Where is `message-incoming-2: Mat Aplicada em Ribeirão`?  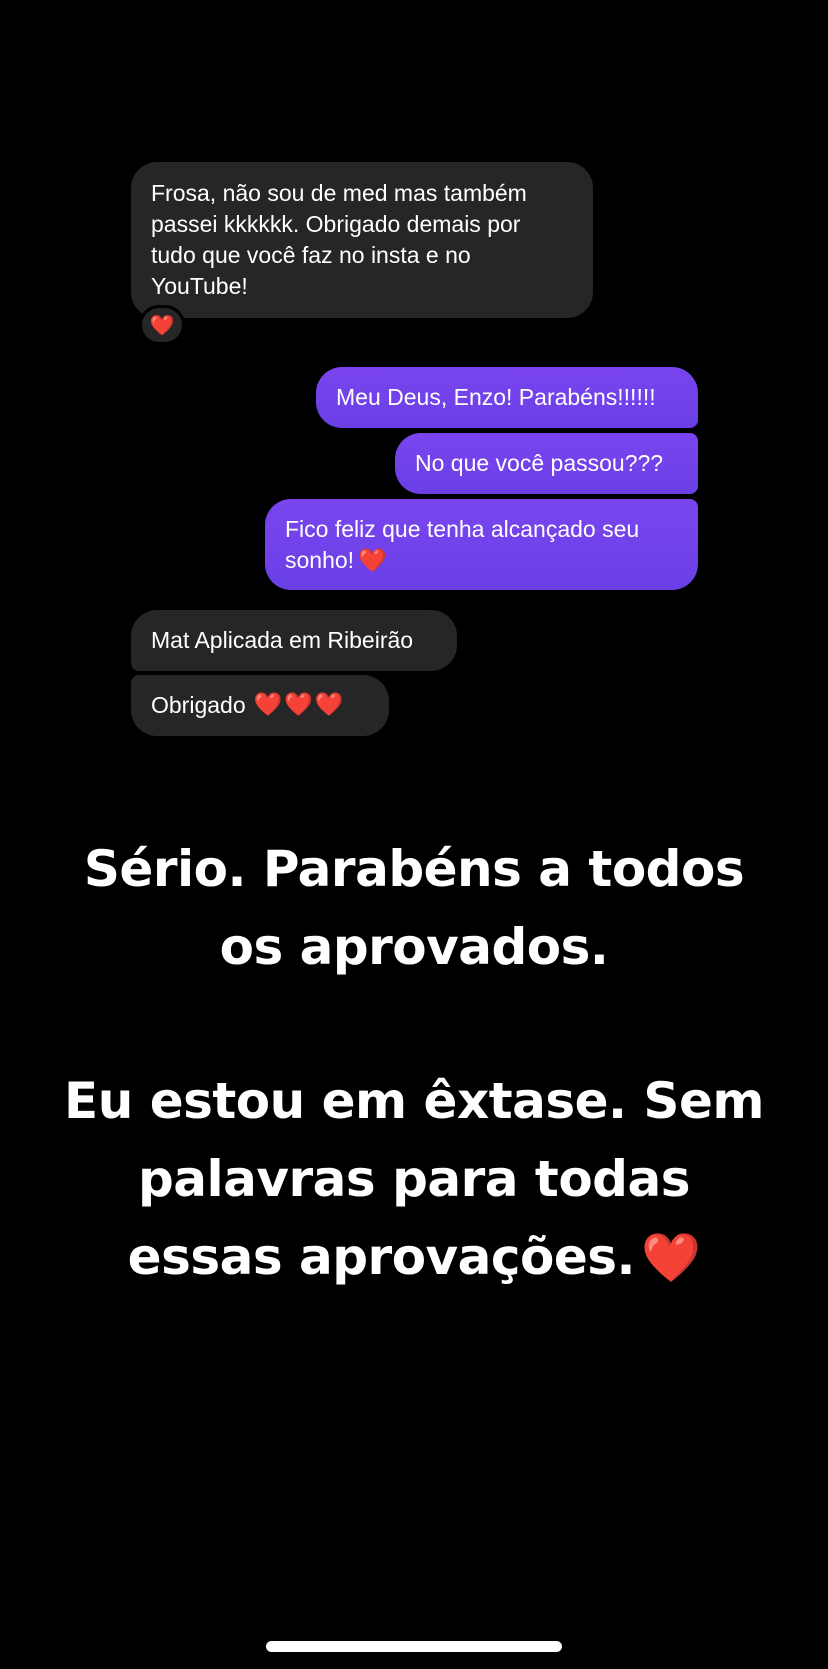 message-incoming-2: Mat Aplicada em Ribeirão is located at coordinates (294, 640).